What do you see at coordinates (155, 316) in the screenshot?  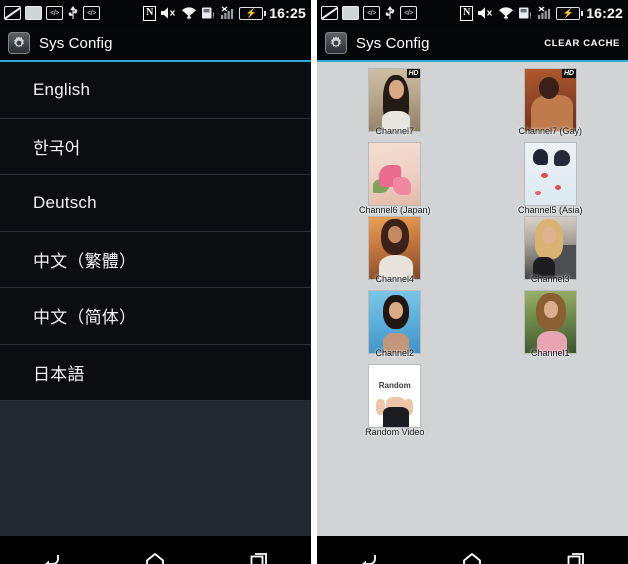 I see `language-item-chinese-simplified: 中文（简体）` at bounding box center [155, 316].